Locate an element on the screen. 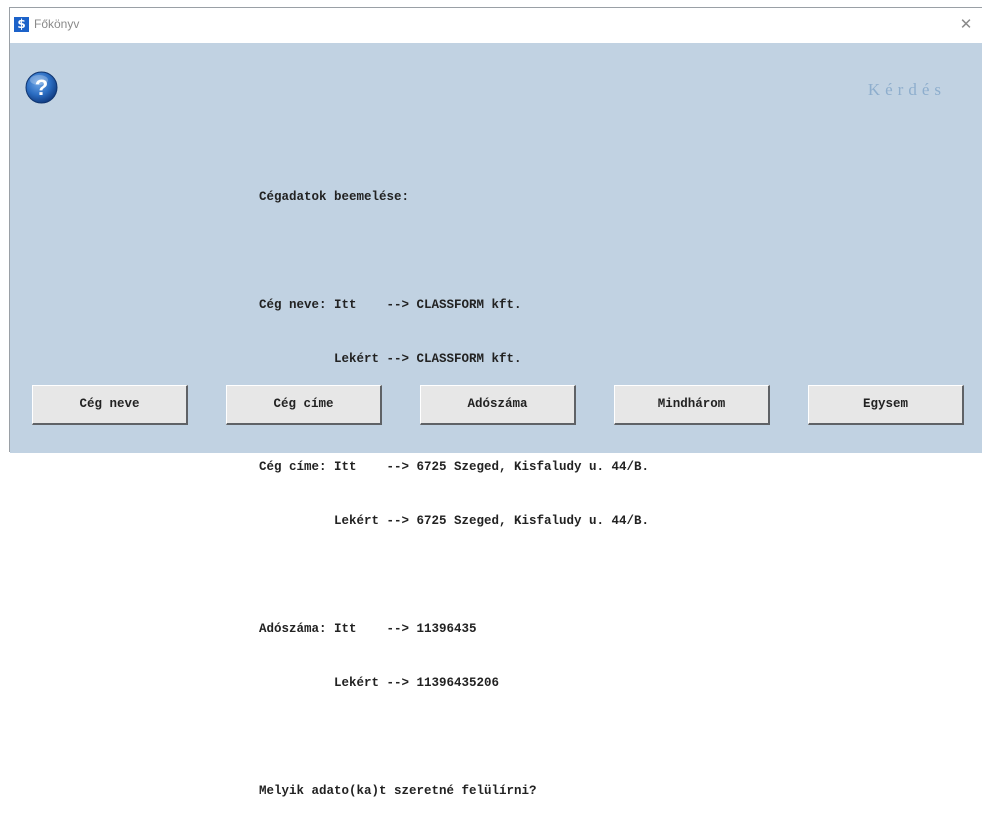 The height and width of the screenshot is (836, 982). title-bar: $ Főkönyv ✕ is located at coordinates (496, 25).